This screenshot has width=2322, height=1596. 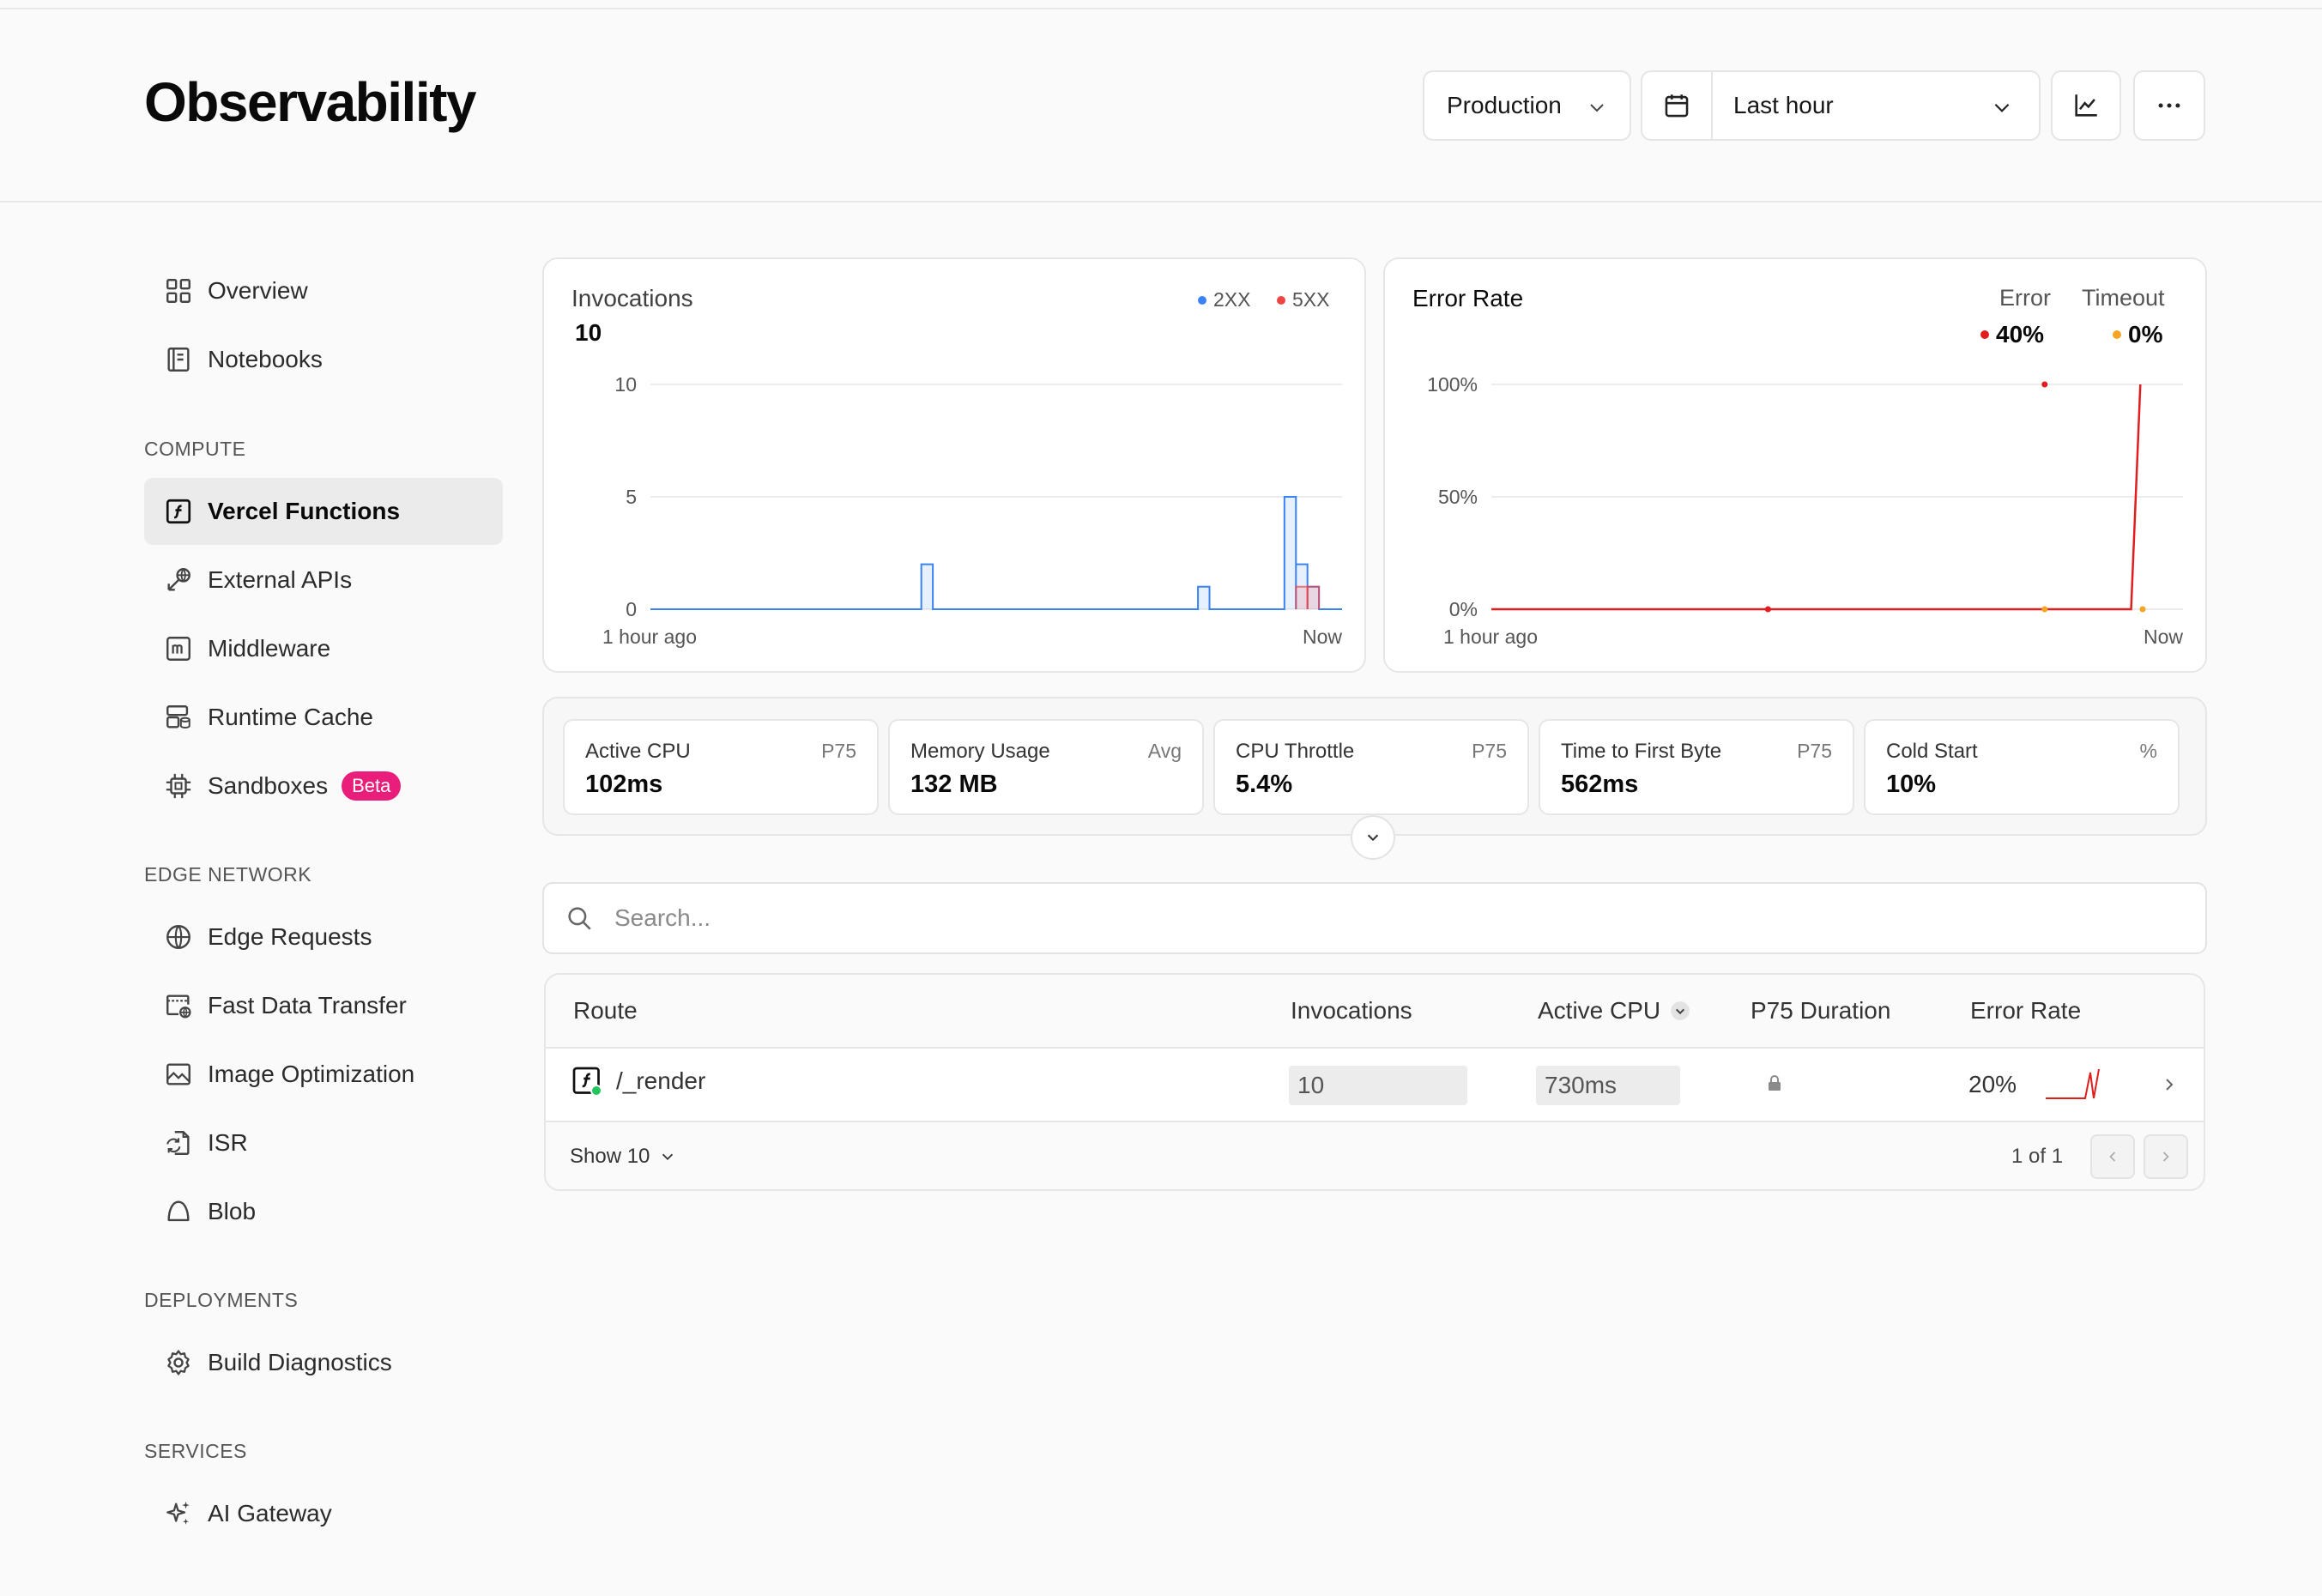 I want to click on metric-active-cpu: Active CPU P75 102ms, so click(x=721, y=767).